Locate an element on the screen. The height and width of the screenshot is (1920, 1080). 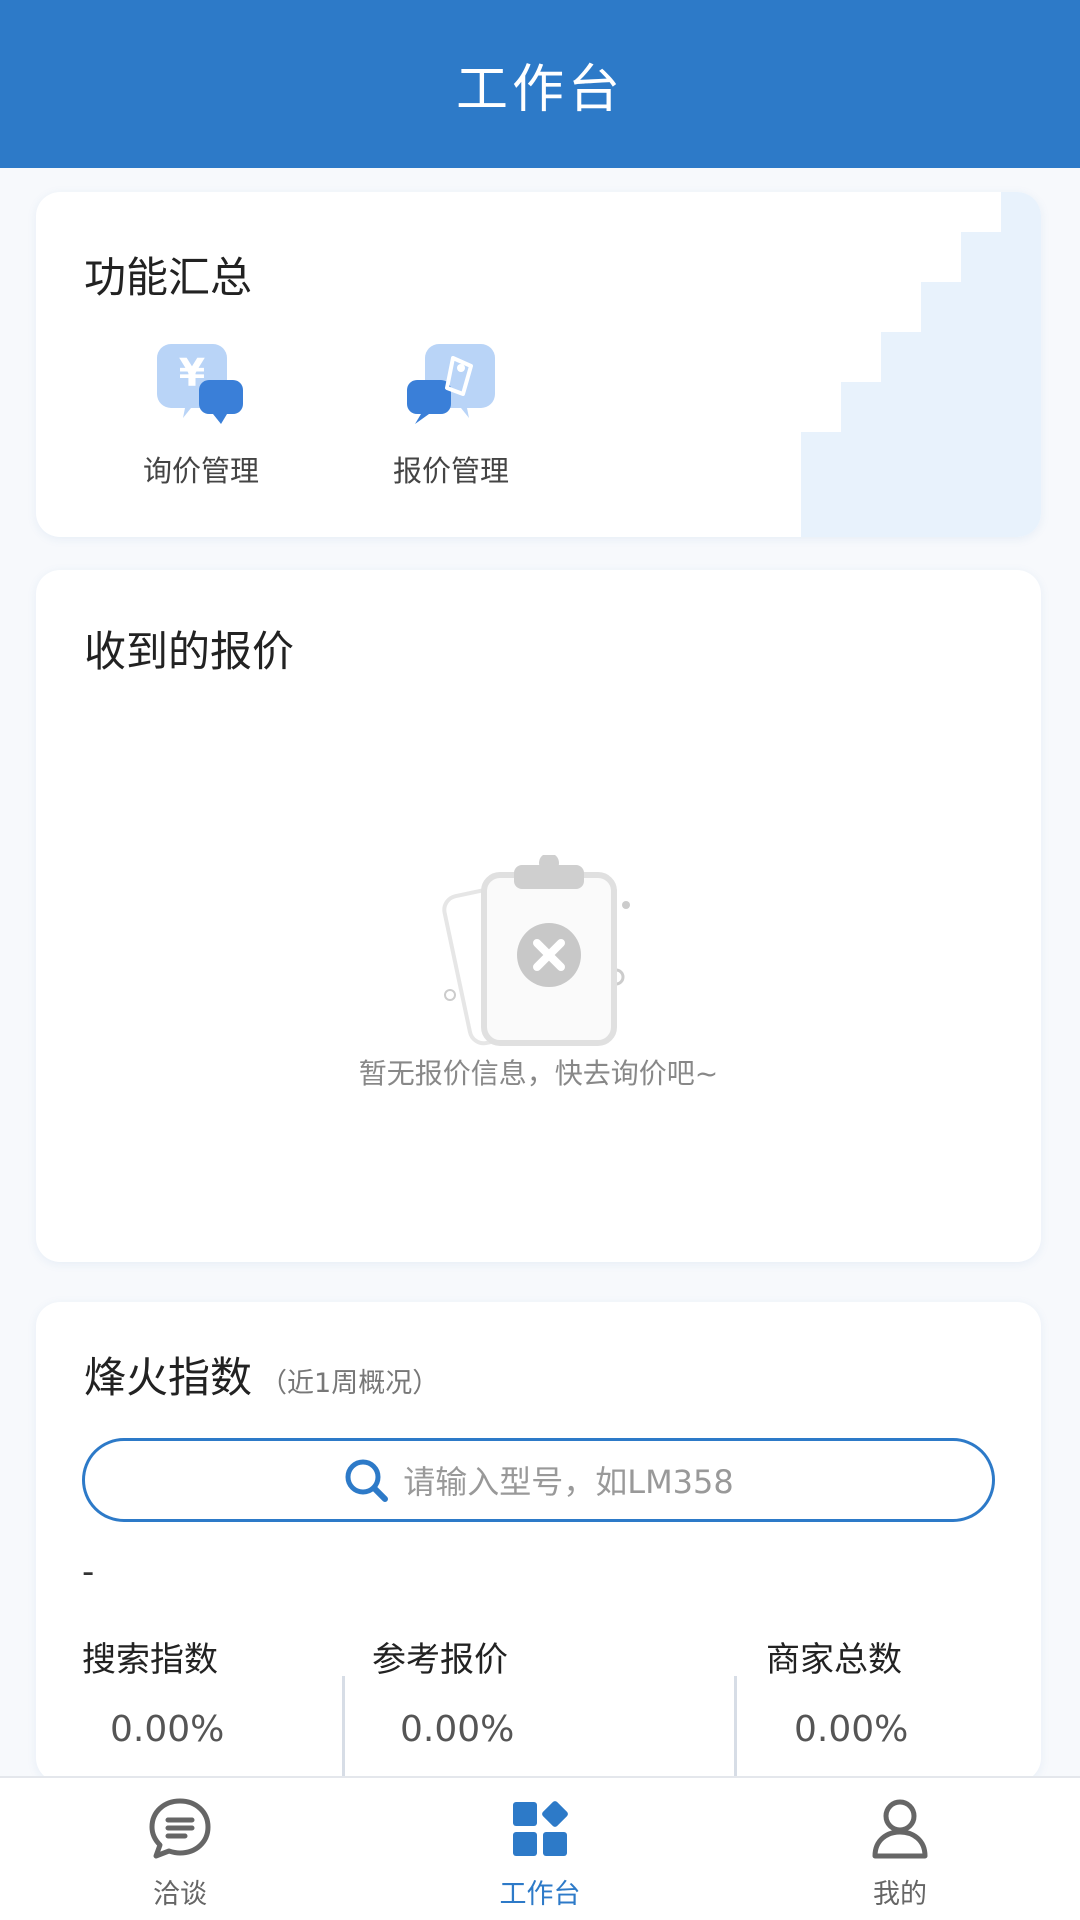
yuan-chat-icon: ¥ is located at coordinates (200, 384).